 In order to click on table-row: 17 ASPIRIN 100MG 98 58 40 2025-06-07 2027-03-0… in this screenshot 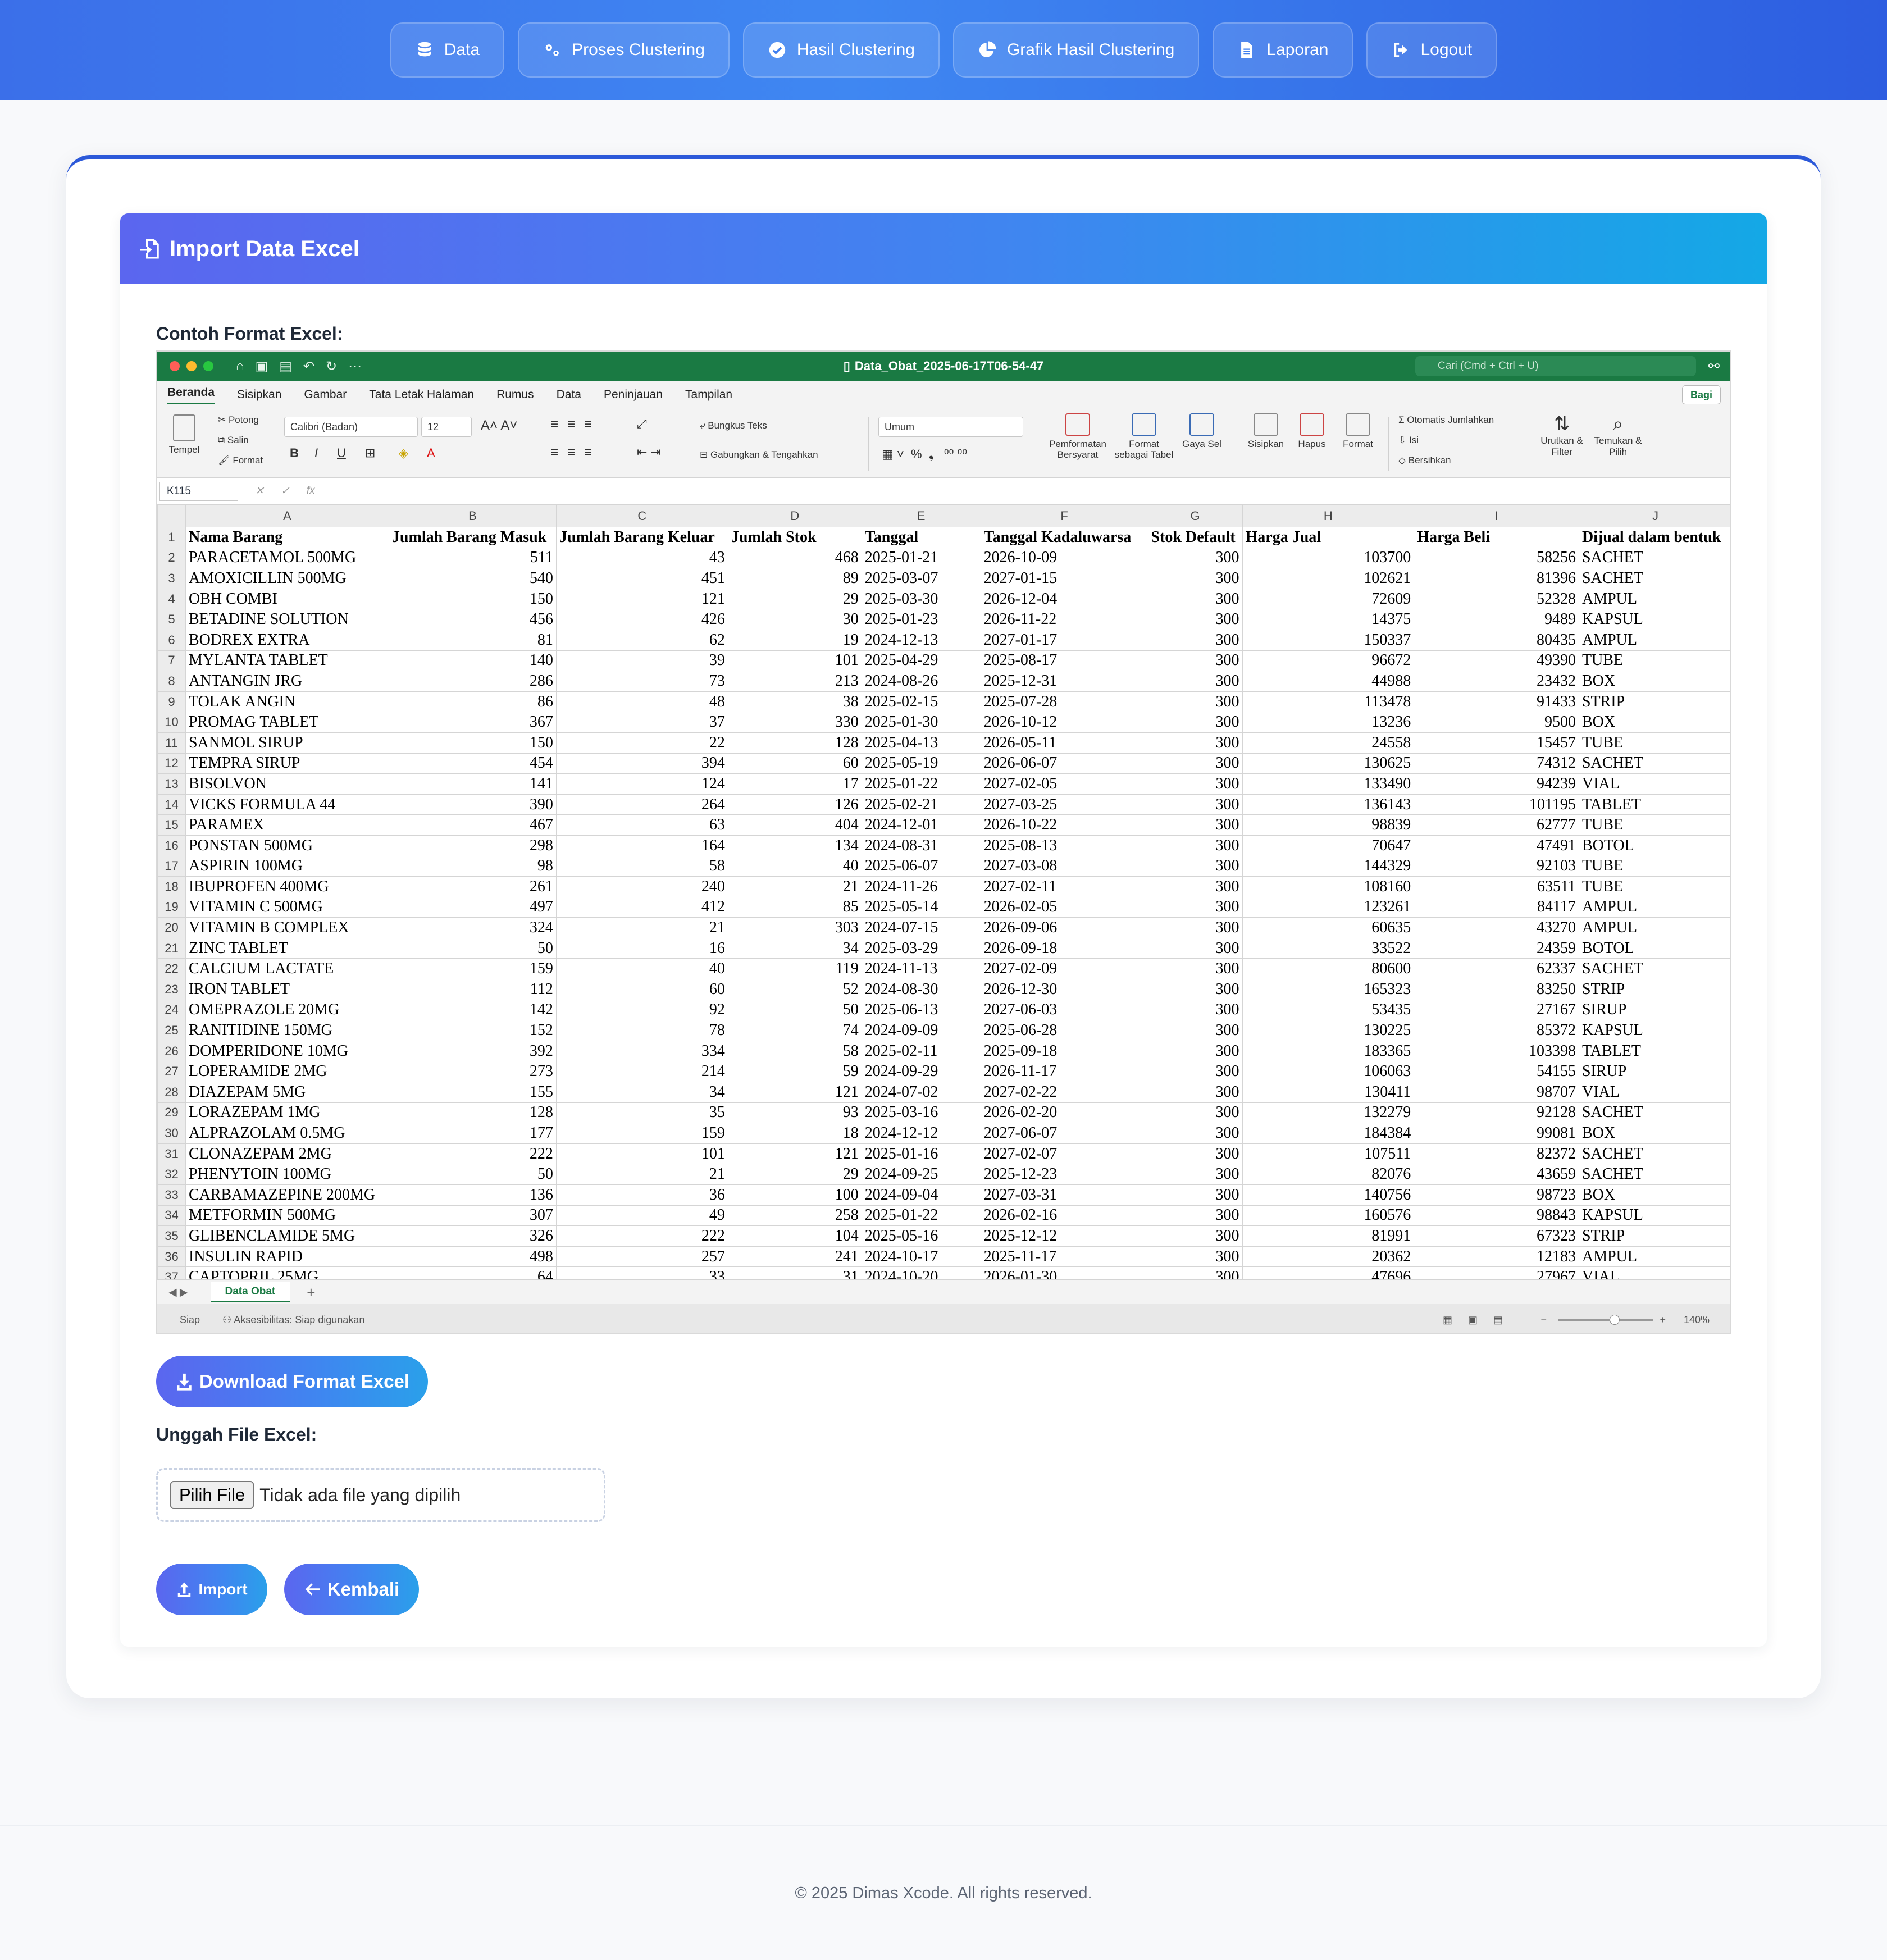, I will do `click(943, 866)`.